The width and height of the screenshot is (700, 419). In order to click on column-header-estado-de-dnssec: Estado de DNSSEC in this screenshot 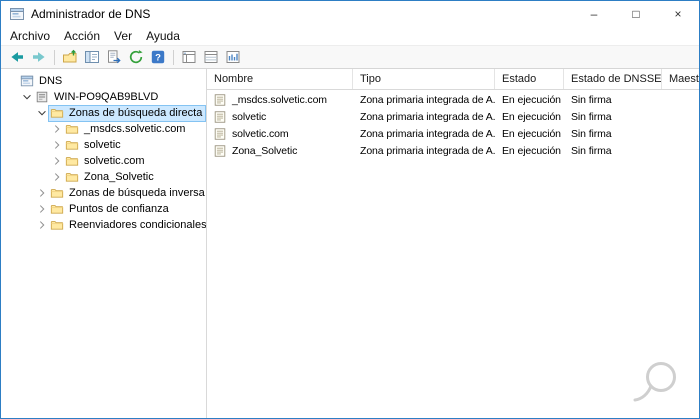, I will do `click(613, 79)`.